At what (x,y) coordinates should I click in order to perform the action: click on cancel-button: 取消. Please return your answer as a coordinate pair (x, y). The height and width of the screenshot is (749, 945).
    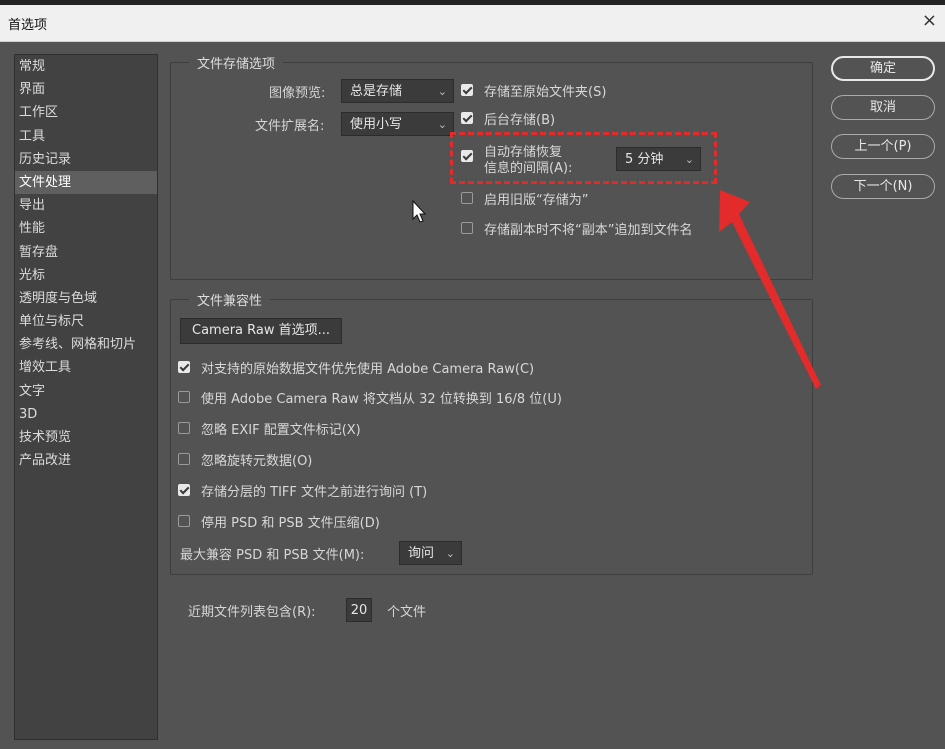
    Looking at the image, I should click on (883, 107).